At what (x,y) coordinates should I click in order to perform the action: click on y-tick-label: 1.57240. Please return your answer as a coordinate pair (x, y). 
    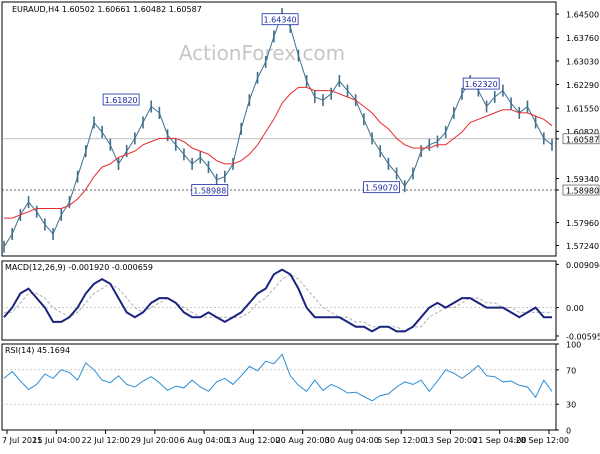
    Looking at the image, I should click on (582, 246).